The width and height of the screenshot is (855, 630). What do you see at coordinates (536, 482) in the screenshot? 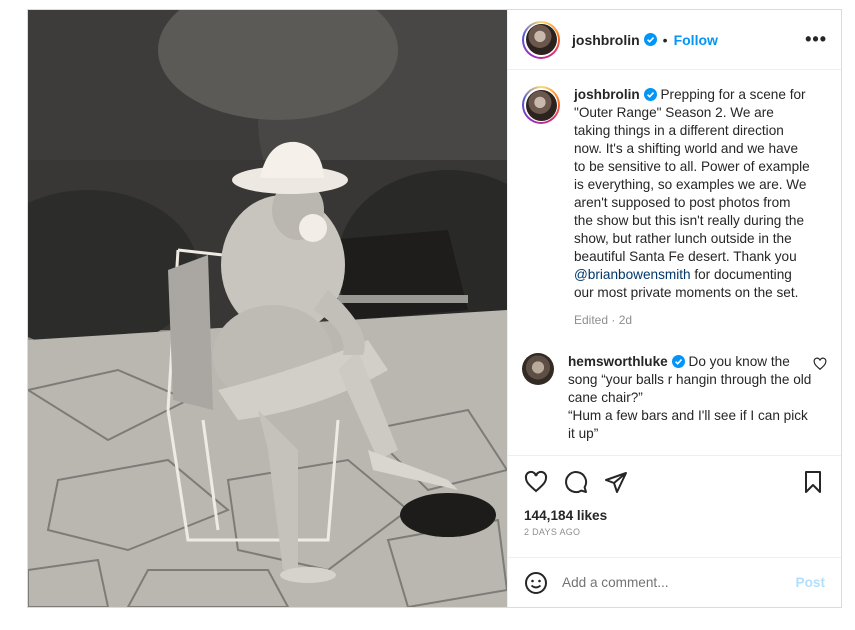
I see `heart-icon` at bounding box center [536, 482].